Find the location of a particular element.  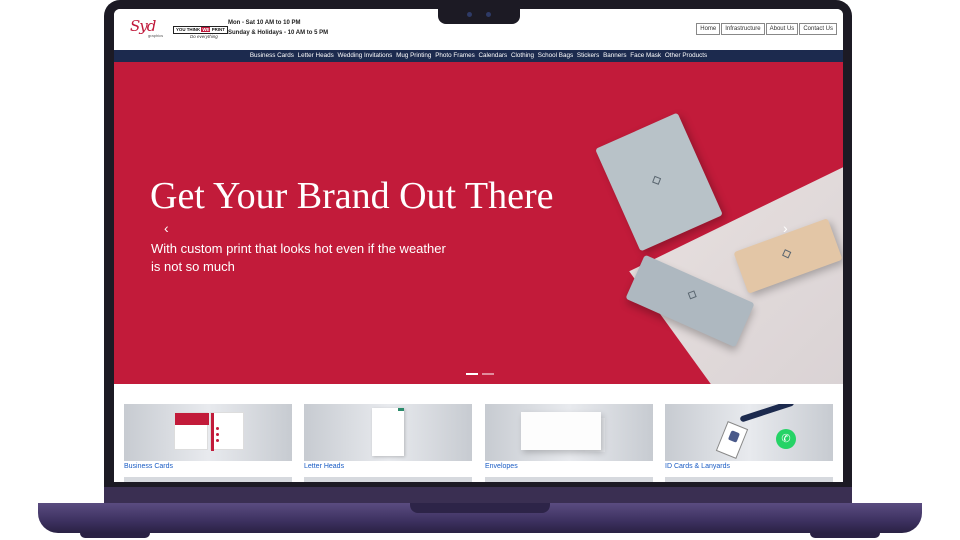

id-card is located at coordinates (732, 440).